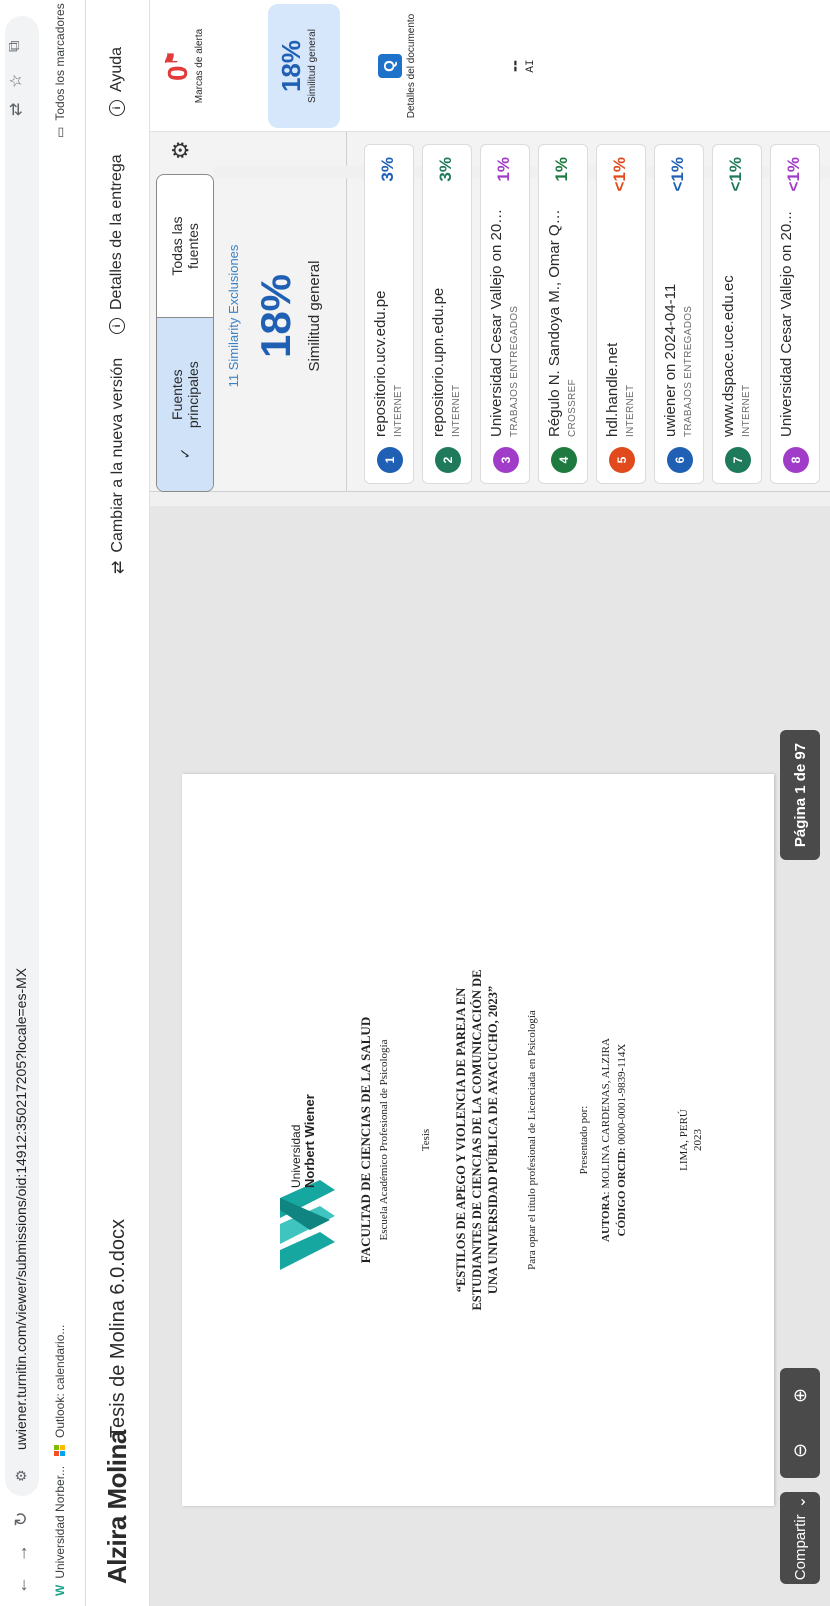 The image size is (830, 1606). Describe the element at coordinates (584, 1140) in the screenshot. I see `presented-by: Presentado por:` at that location.